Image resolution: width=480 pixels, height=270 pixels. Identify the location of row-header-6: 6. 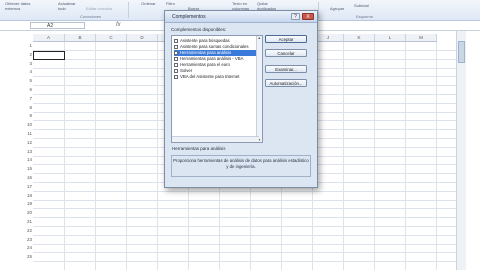
(28, 90).